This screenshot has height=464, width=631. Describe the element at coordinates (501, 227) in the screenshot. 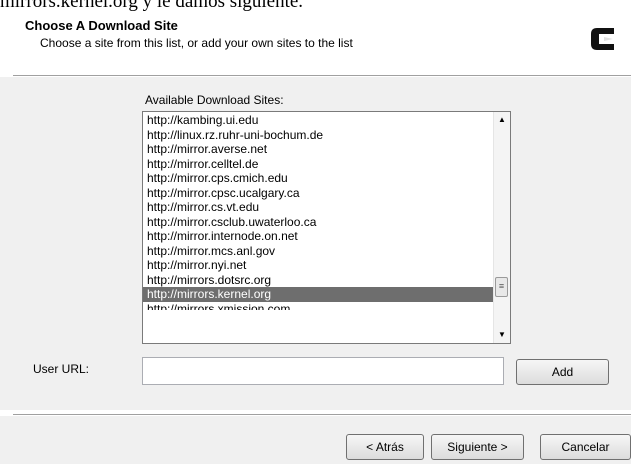

I see `list-scrollbar: ▲ ≡ ▼` at that location.